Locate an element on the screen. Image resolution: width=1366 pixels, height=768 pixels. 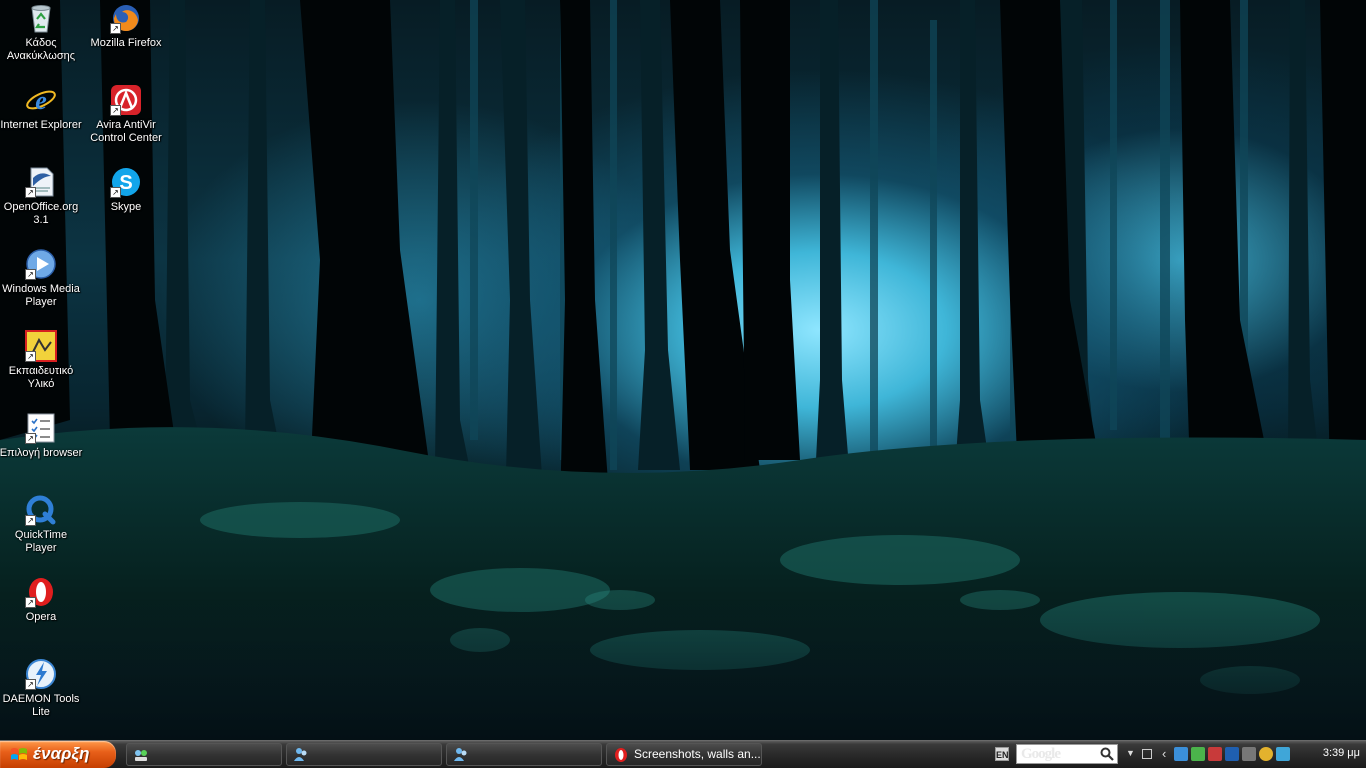
desktop-icon-label: Internet Explorer is located at coordinates (41, 125).